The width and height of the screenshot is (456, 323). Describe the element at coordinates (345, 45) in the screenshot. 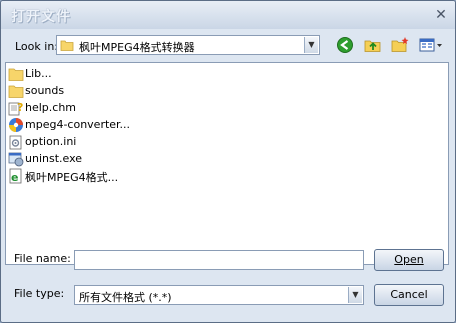

I see `back-icon` at that location.